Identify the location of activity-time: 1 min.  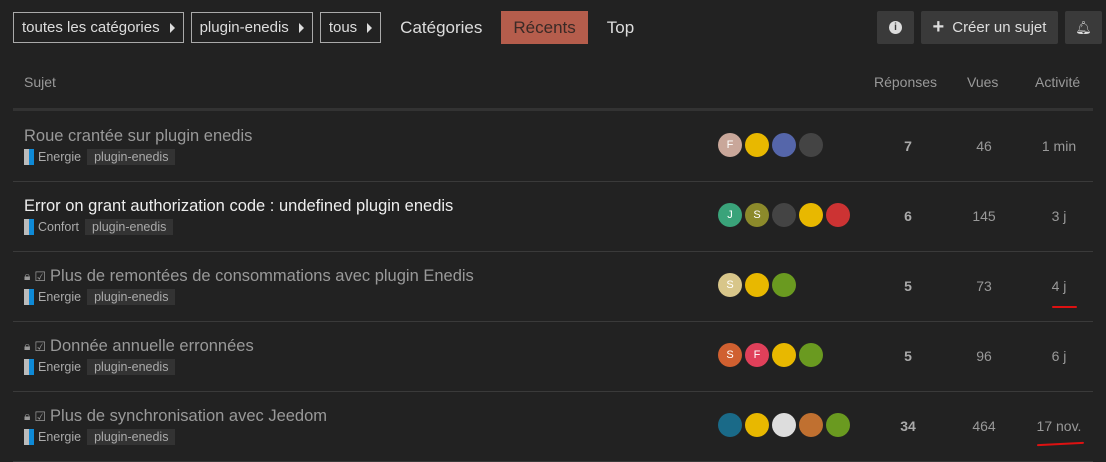
(1059, 146).